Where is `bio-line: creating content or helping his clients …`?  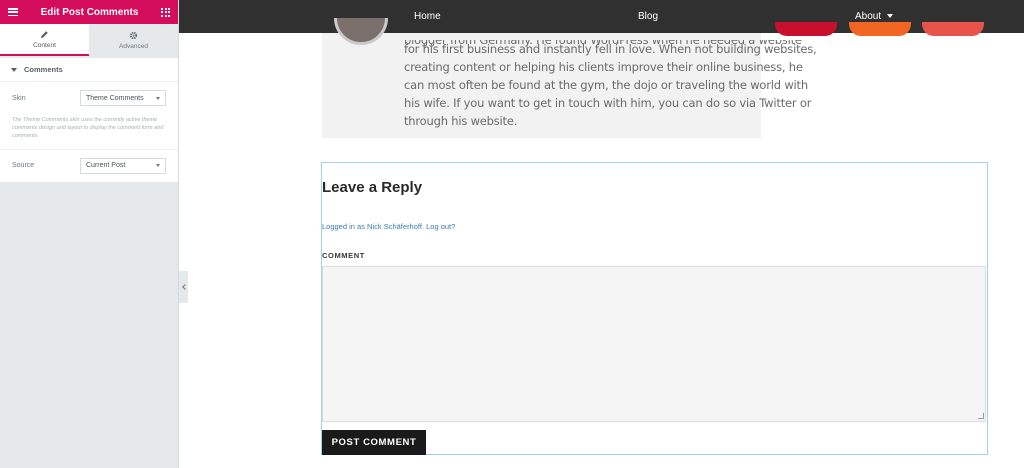
bio-line: creating content or helping his clients … is located at coordinates (603, 67).